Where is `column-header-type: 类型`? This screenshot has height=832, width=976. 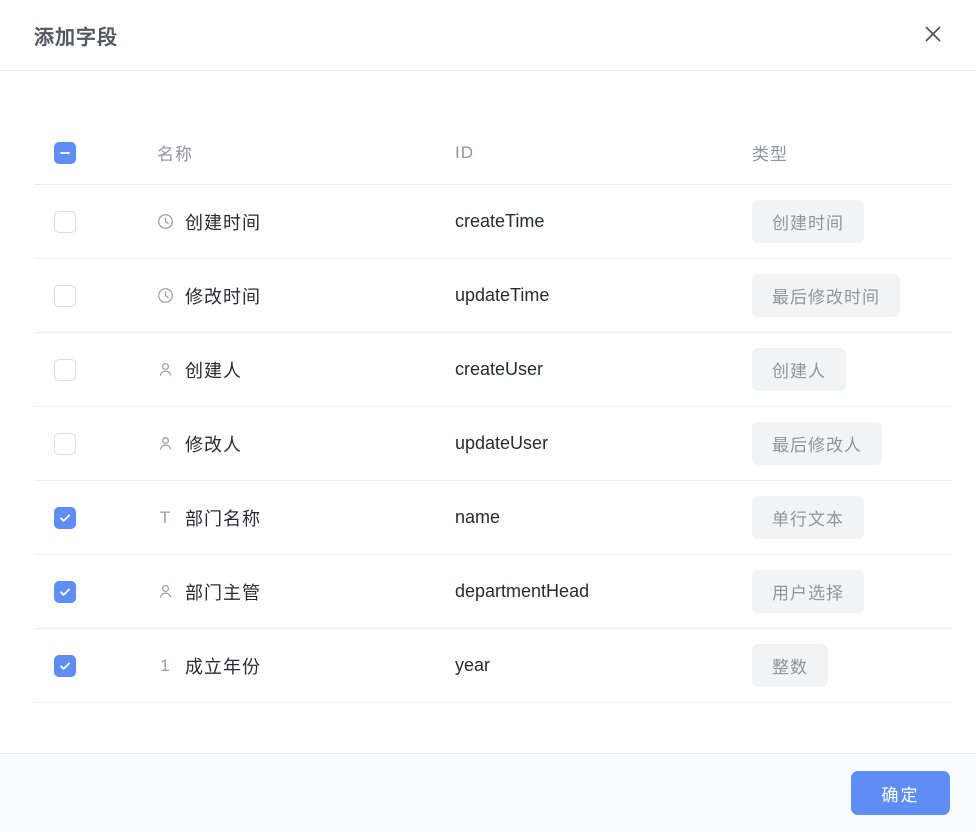
column-header-type: 类型 is located at coordinates (770, 154).